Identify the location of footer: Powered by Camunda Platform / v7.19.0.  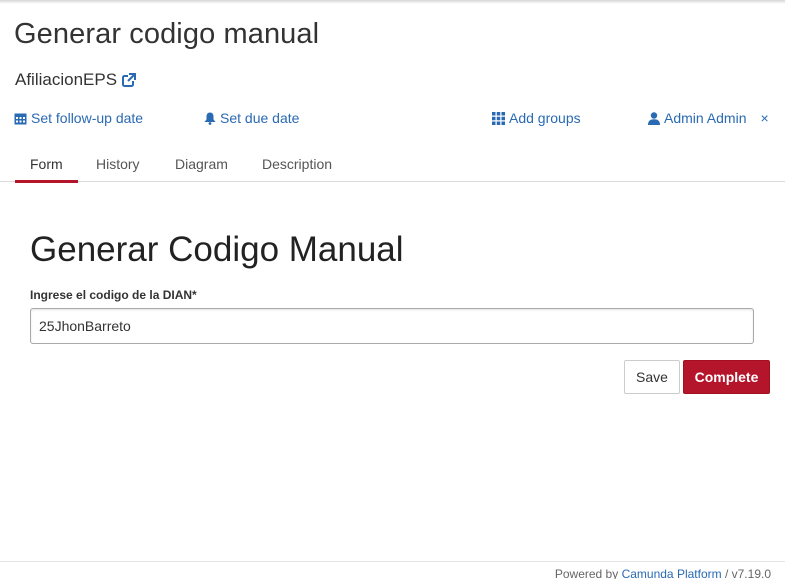
(392, 570).